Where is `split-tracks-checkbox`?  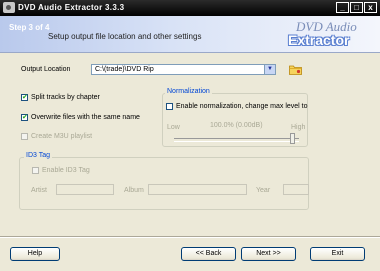 split-tracks-checkbox is located at coordinates (24, 97).